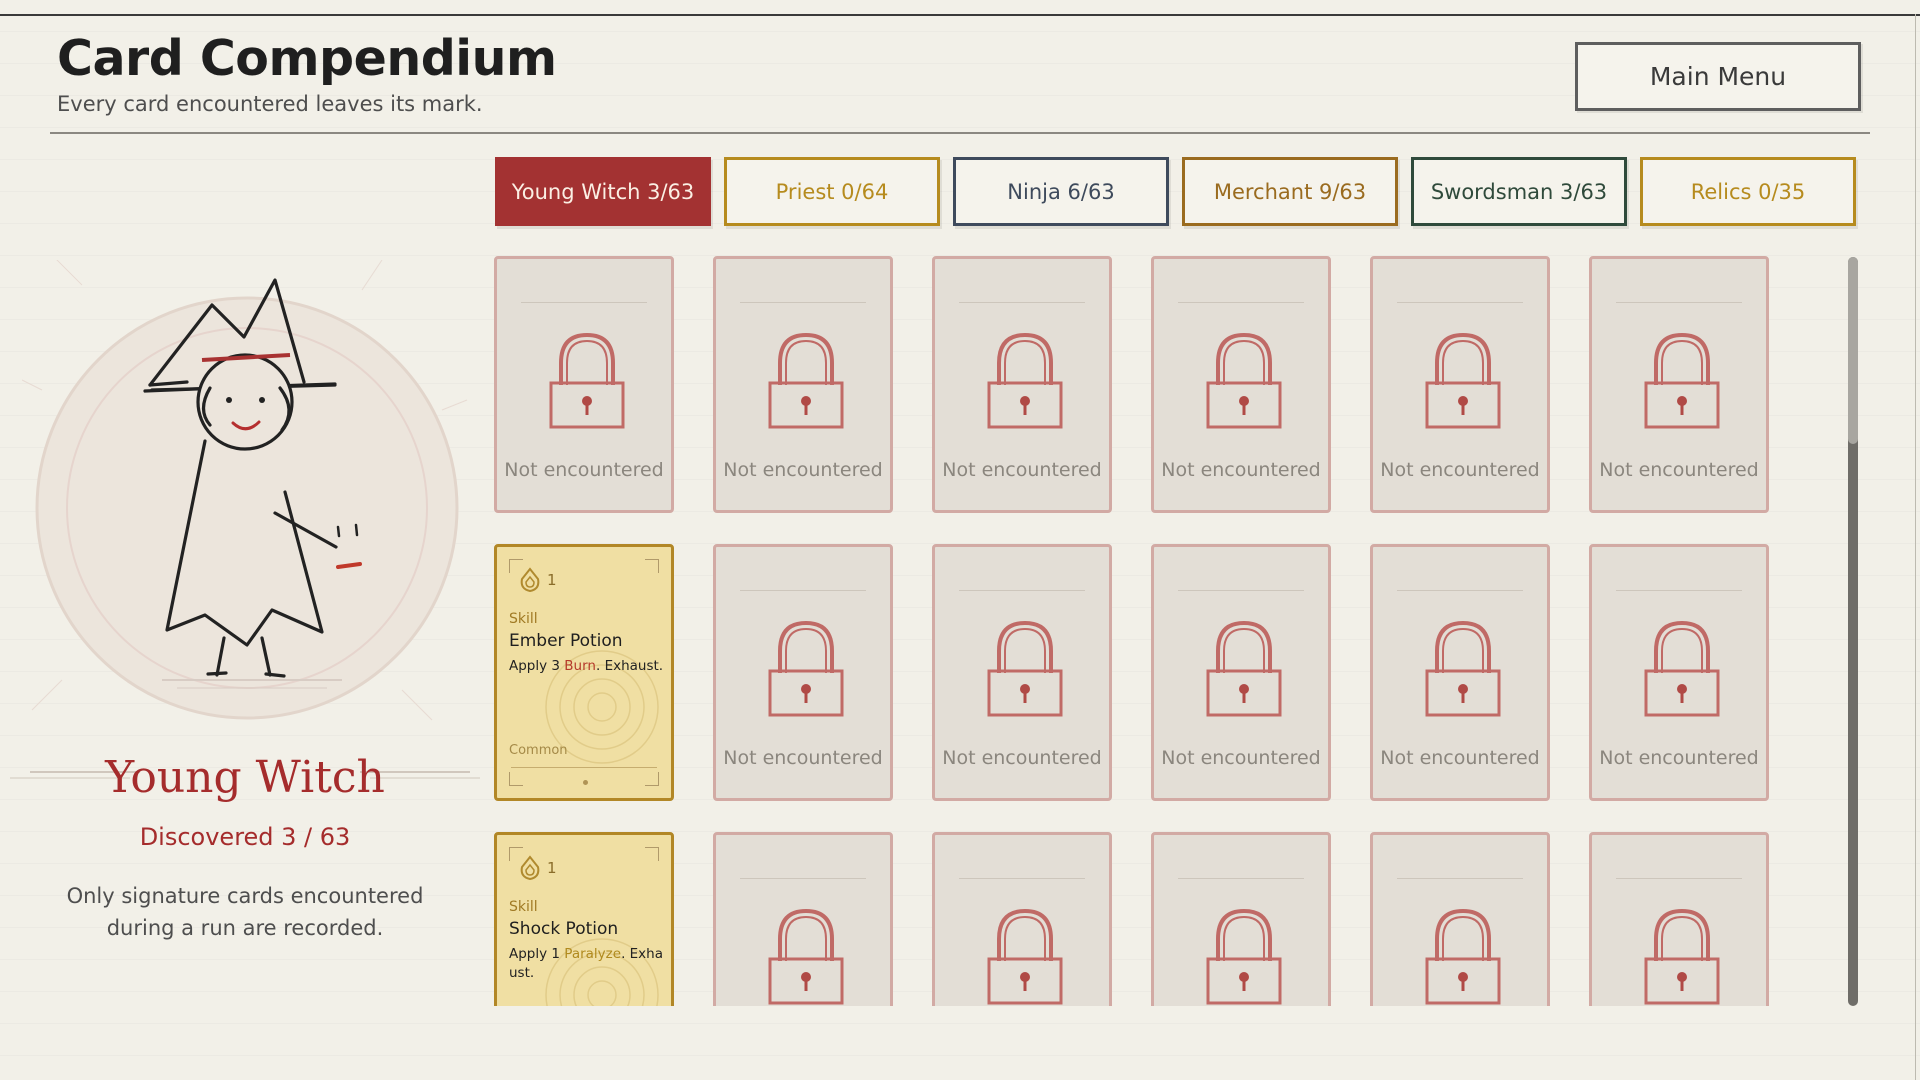 This screenshot has height=1080, width=1920. I want to click on card-desc-text: . Exhaust., so click(629, 666).